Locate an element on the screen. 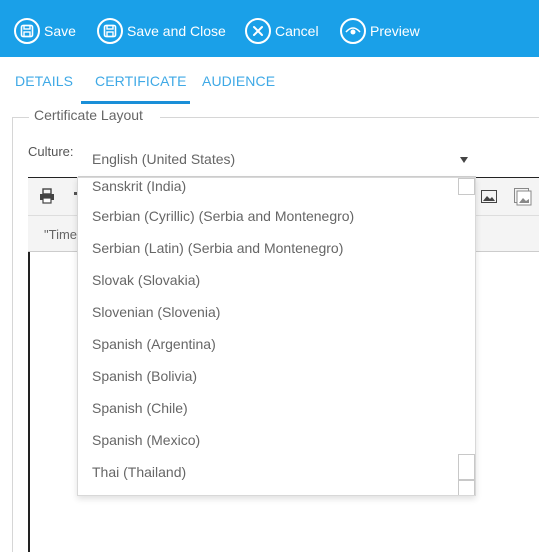 The height and width of the screenshot is (552, 539). culture-label: Culture: is located at coordinates (51, 151).